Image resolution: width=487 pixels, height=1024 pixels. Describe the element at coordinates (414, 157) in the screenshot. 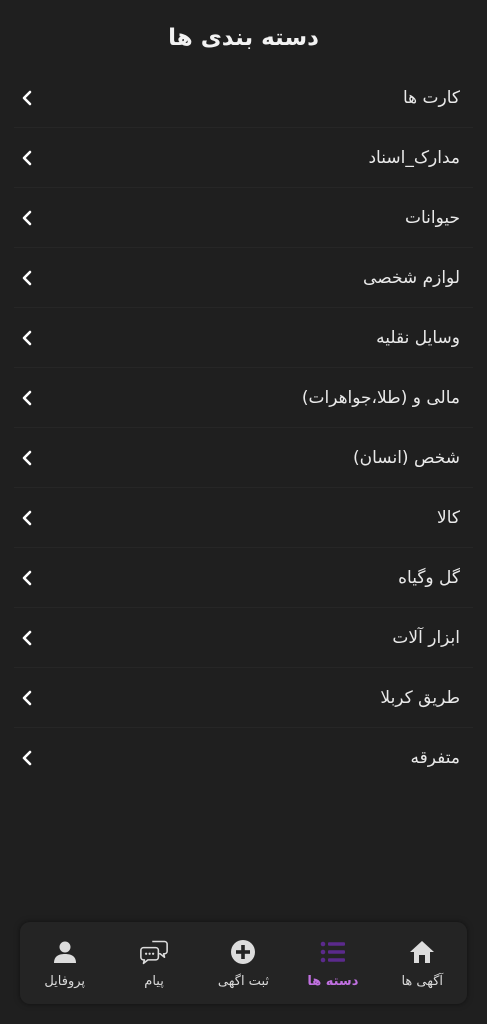

I see `category-label: مدارک_اسناد` at that location.